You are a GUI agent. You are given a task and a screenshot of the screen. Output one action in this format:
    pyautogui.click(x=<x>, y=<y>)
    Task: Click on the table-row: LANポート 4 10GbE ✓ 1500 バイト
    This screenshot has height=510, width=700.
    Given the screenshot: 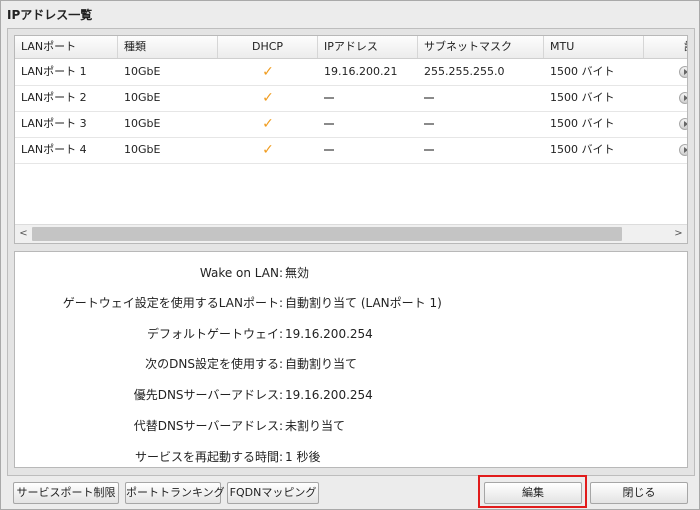 What is the action you would take?
    pyautogui.click(x=351, y=150)
    